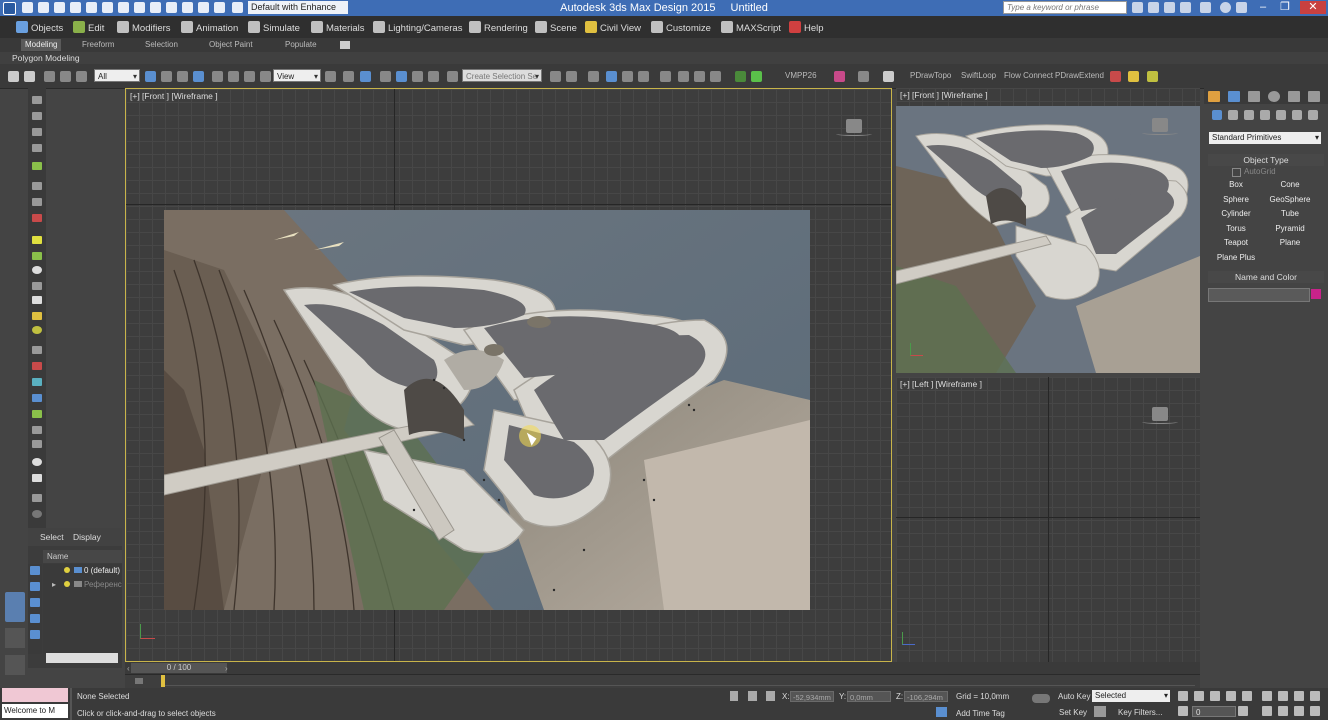  Describe the element at coordinates (1028, 75) in the screenshot. I see `flow-connect-button: Flow Connect` at that location.